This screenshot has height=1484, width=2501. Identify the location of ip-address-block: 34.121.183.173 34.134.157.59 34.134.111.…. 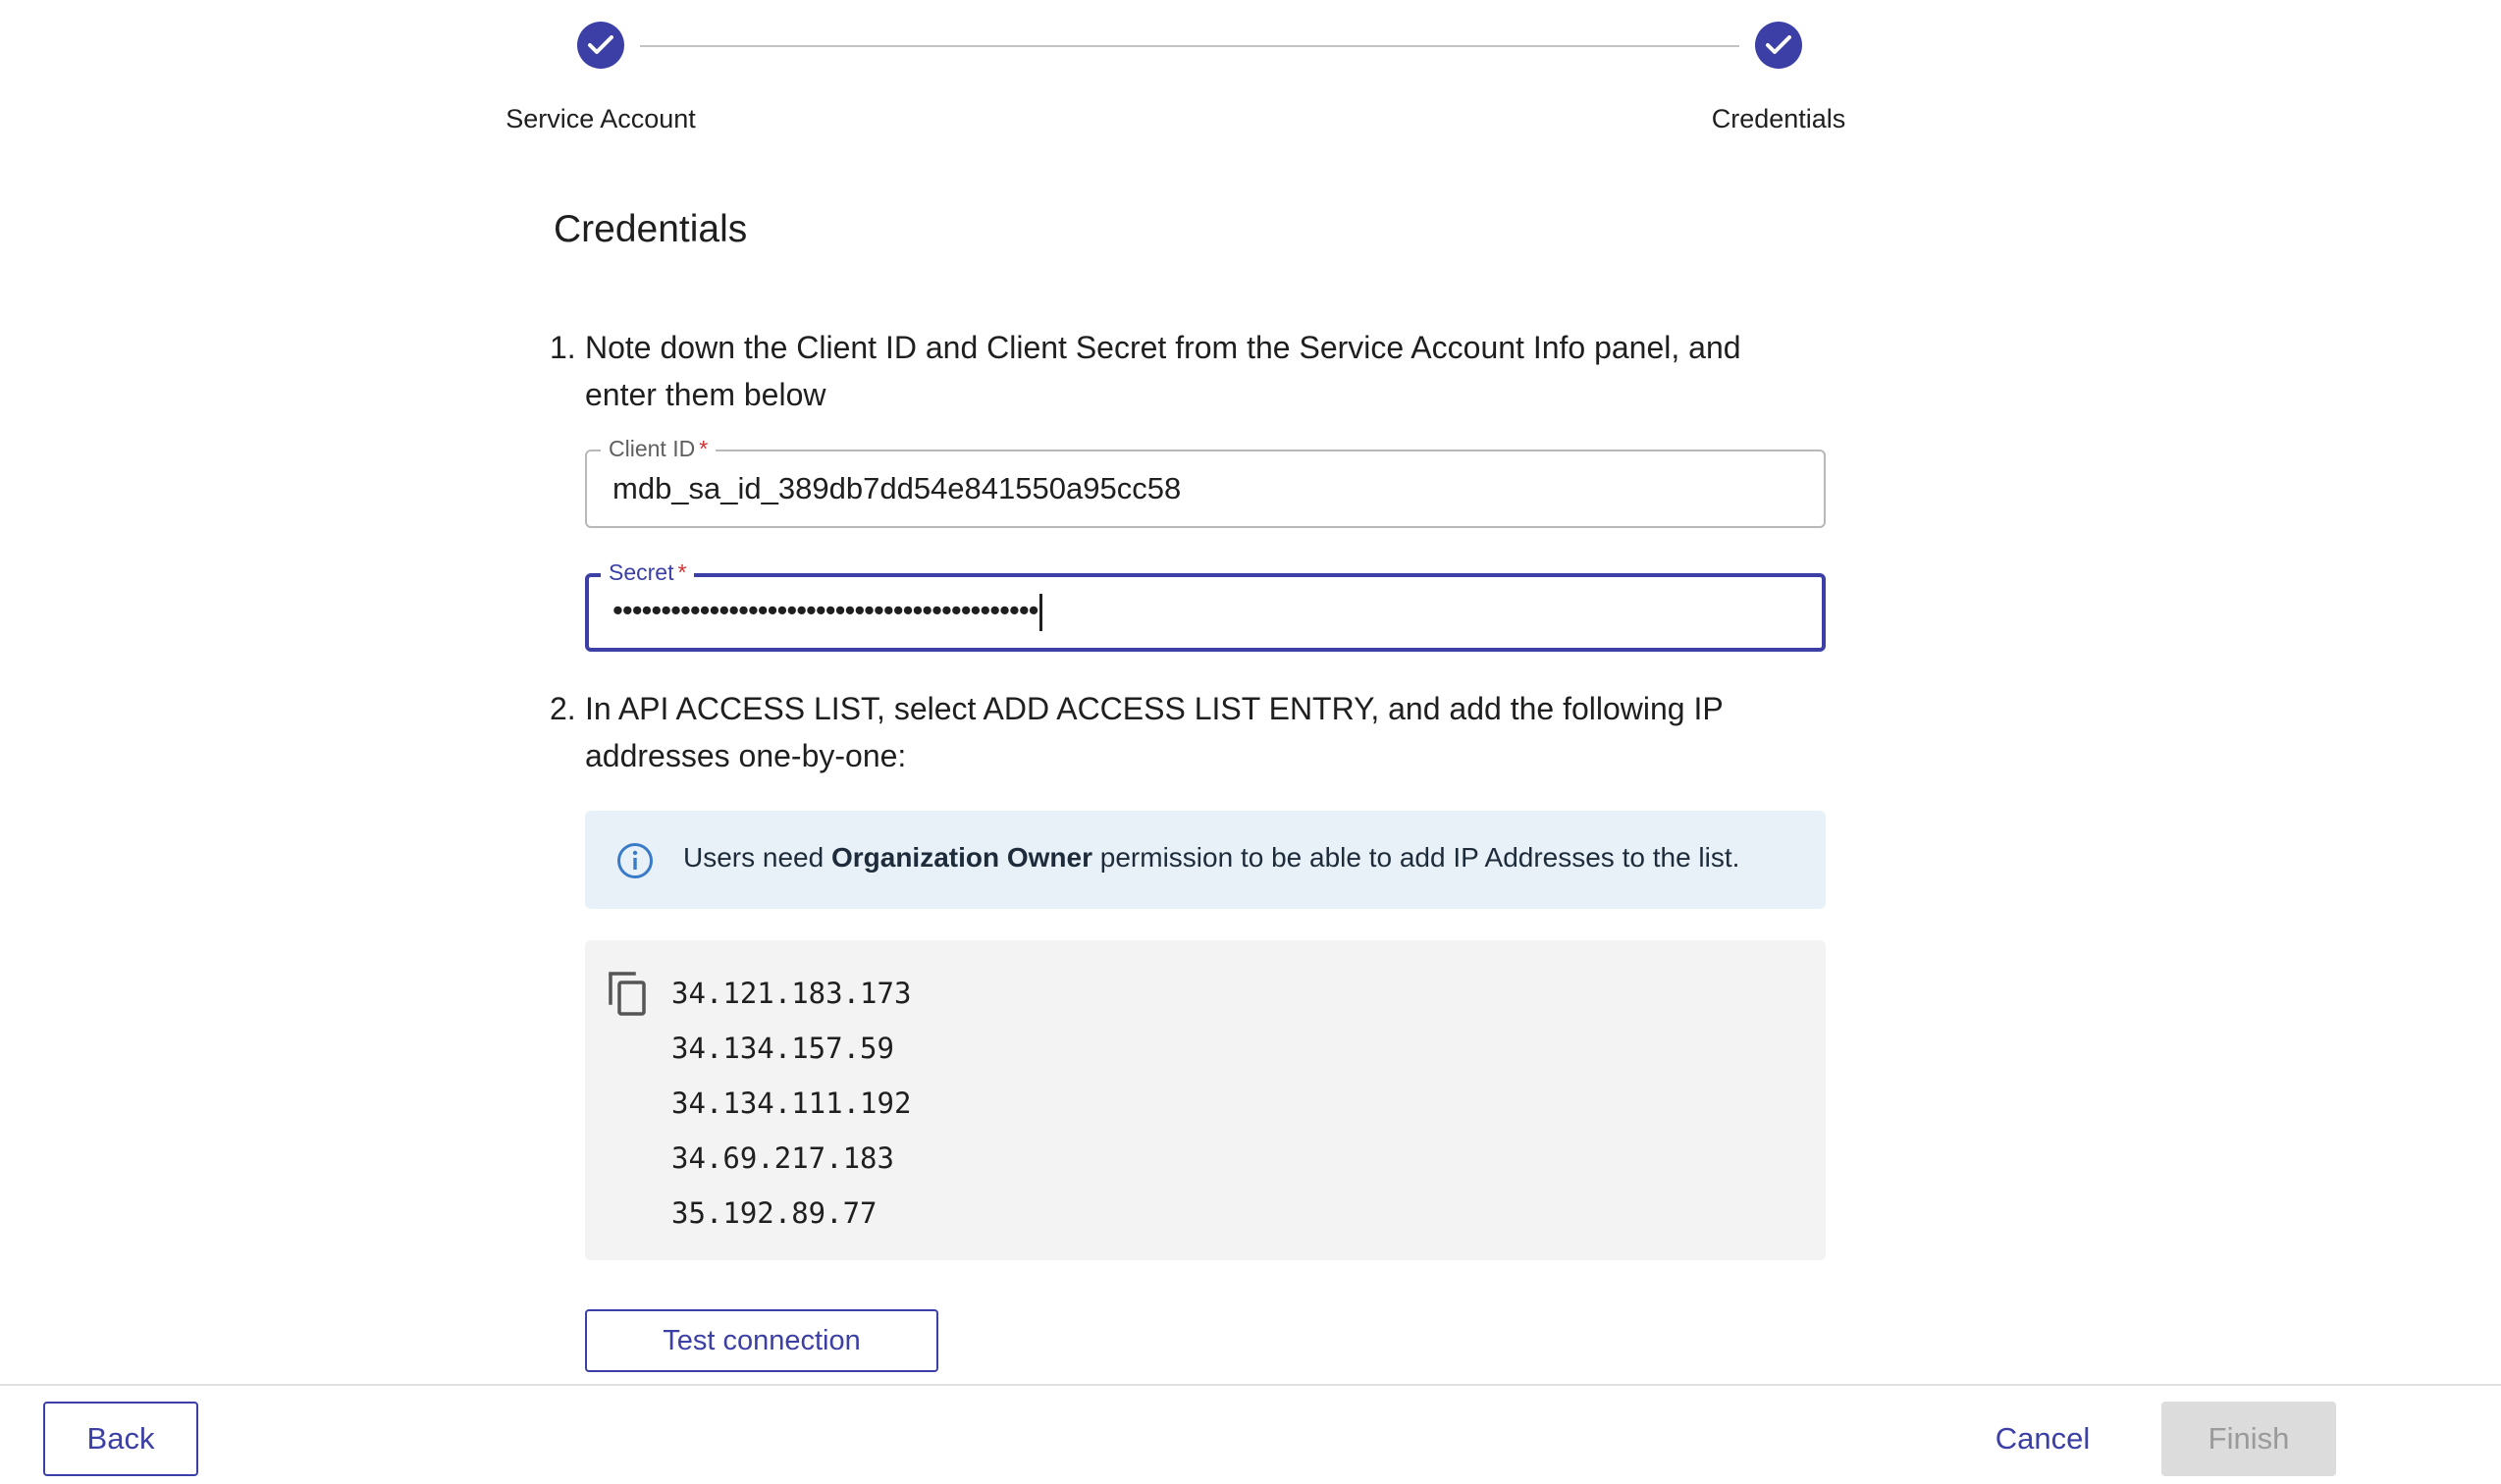
(1205, 1100).